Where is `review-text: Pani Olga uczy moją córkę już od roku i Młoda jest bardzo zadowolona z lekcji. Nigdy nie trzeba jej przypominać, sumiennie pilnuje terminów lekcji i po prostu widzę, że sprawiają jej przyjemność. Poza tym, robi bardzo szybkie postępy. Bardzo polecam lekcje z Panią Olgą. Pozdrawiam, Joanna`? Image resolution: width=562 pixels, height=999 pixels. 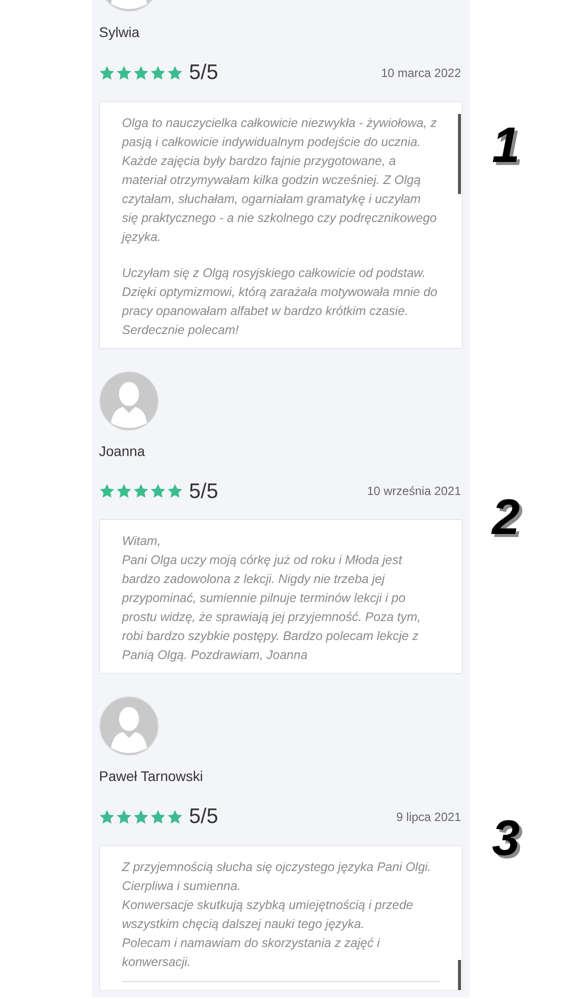
review-text: Pani Olga uczy moją córkę już od roku i Młoda jest bardzo zadowolona z lekcji. Nigdy nie trzeba jej przypominać, sumiennie pilnuje terminów lekcji i po prostu widzę, że sprawiają jej przyjemność. Poza tym, robi bardzo szybkie postępy. Bardzo polecam lekcje z Panią Olgą. Pozdrawiam, Joanna is located at coordinates (272, 608).